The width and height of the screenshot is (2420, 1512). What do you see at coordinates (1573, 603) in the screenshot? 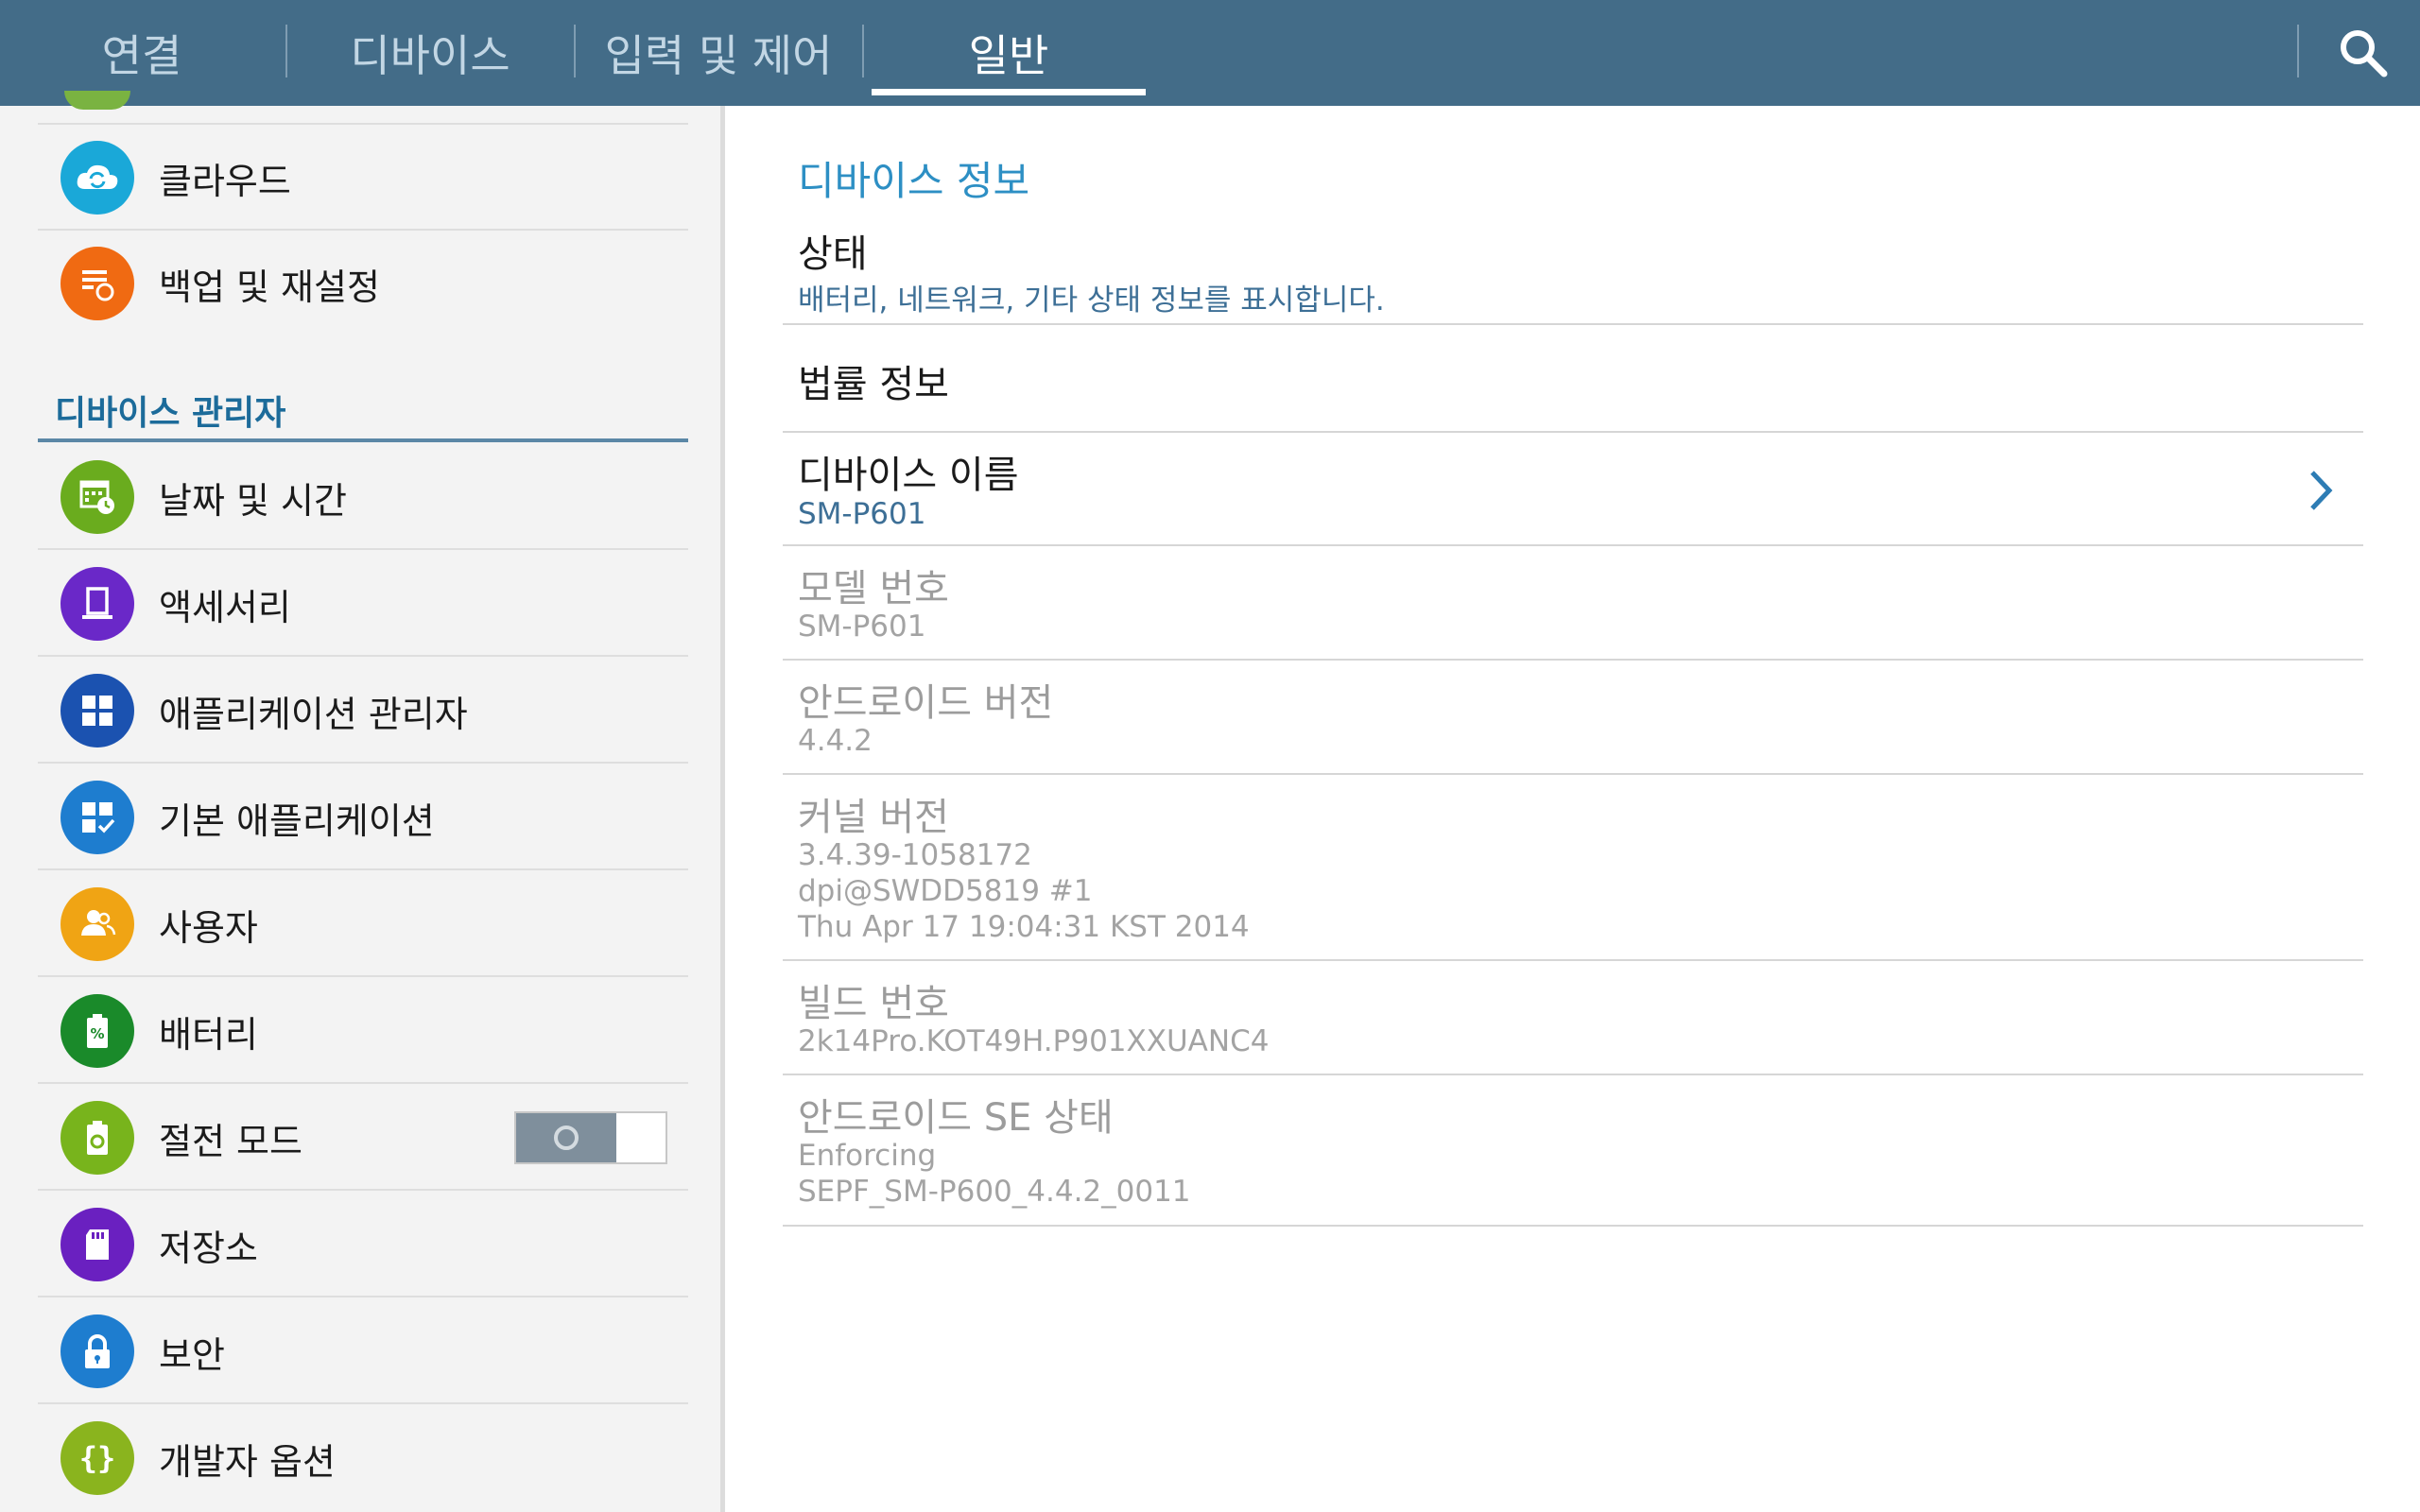
I see `info-row-model-number: 모델 번호 SM-P601` at bounding box center [1573, 603].